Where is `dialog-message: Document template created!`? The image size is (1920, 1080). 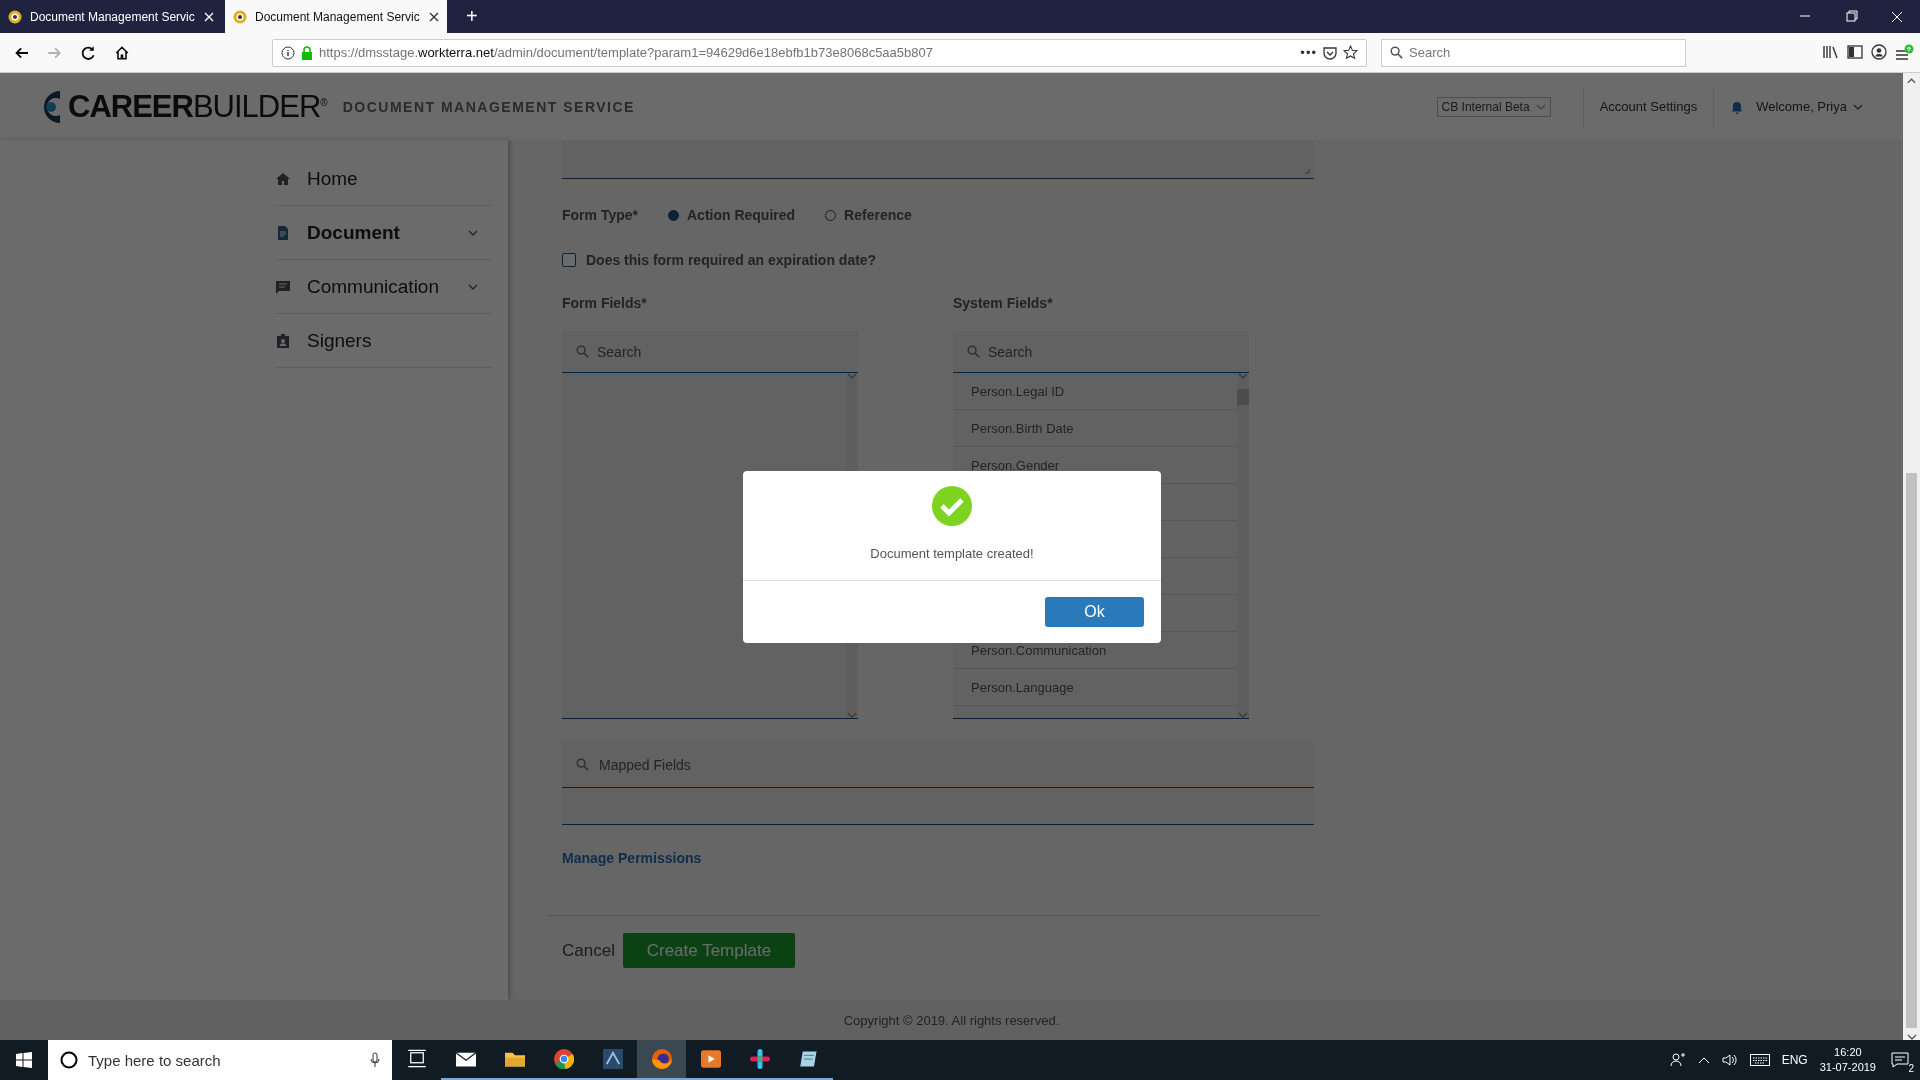 dialog-message: Document template created! is located at coordinates (952, 553).